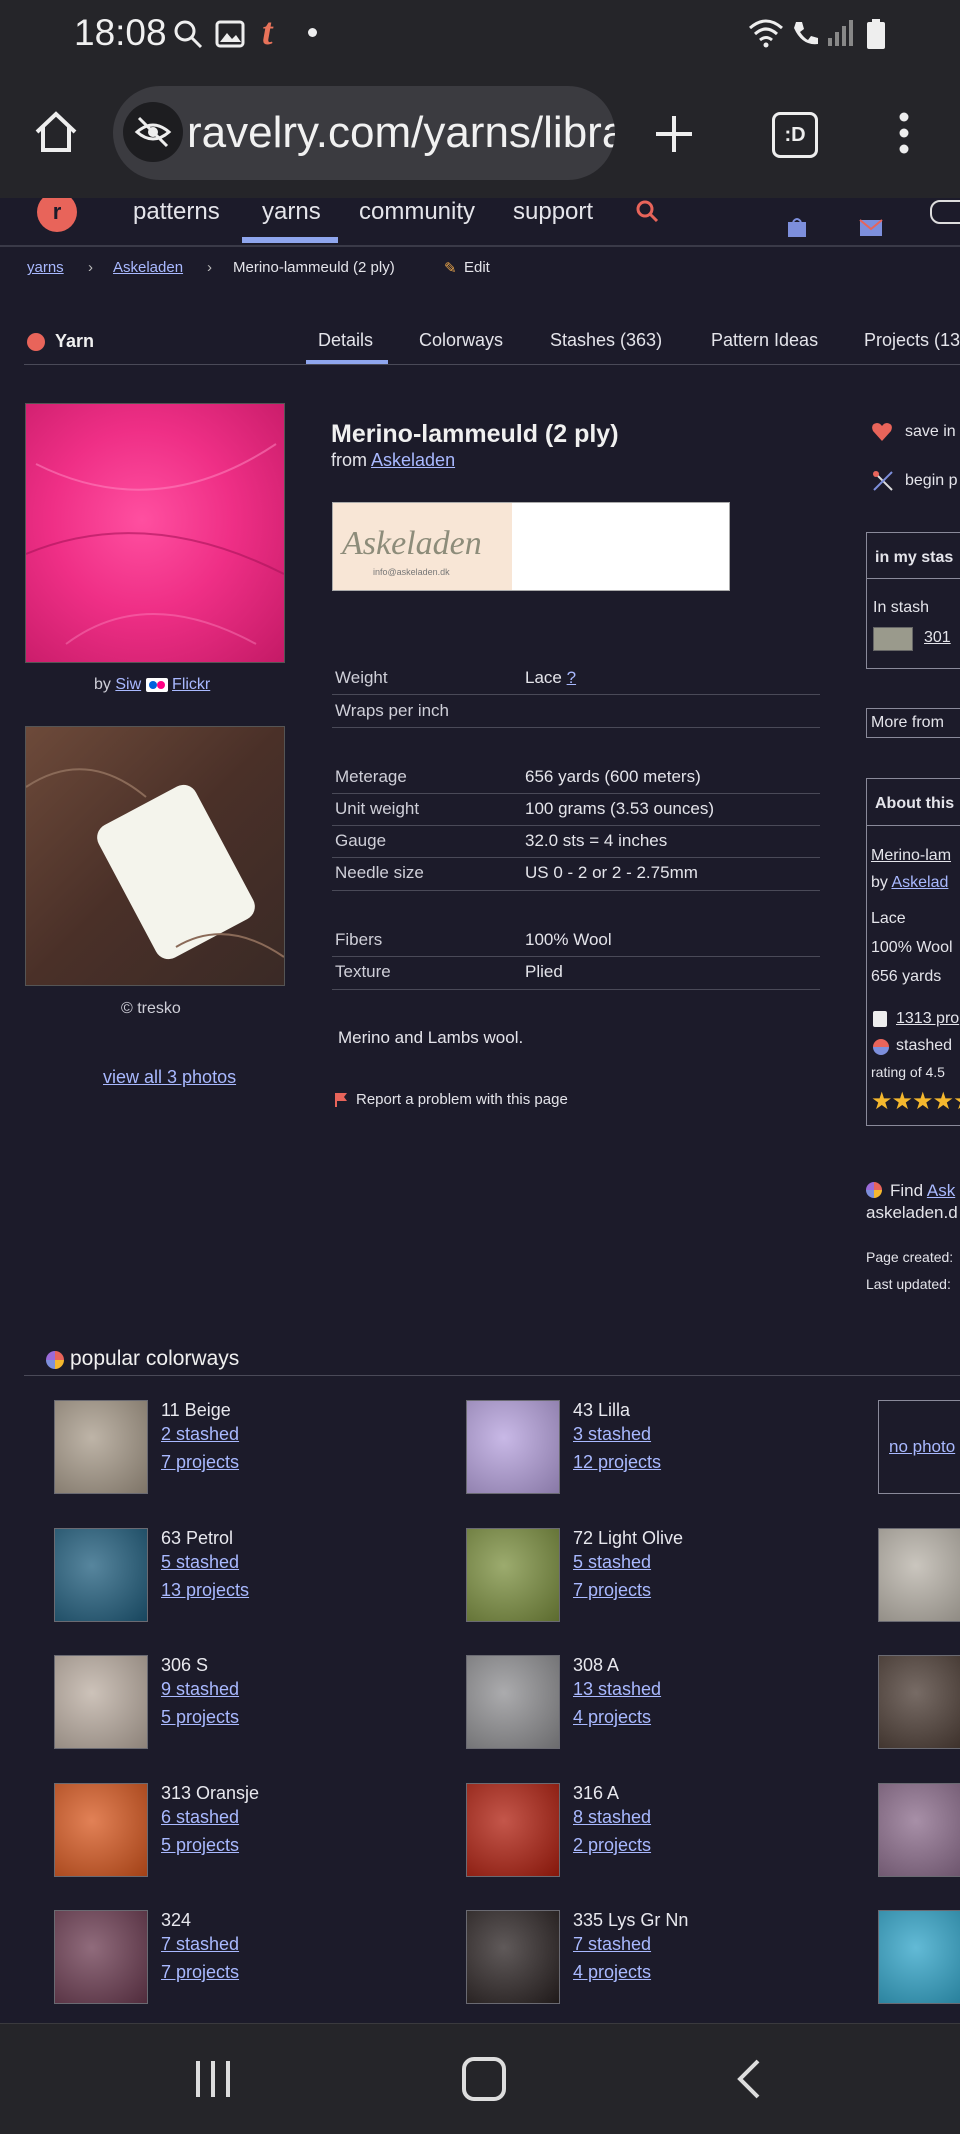 The height and width of the screenshot is (2134, 960). What do you see at coordinates (422, 546) in the screenshot?
I see `brand-logo: Askeladen info@askeladen.dk` at bounding box center [422, 546].